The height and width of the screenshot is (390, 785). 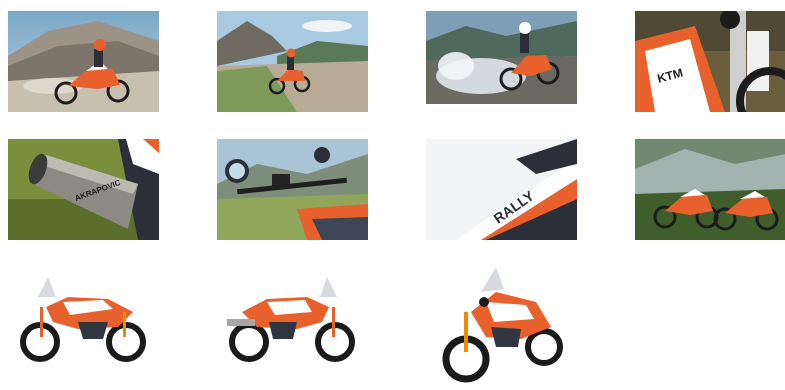 I want to click on thumbnail-exhaust-closeup: AKRAPOVIC, so click(x=83, y=189).